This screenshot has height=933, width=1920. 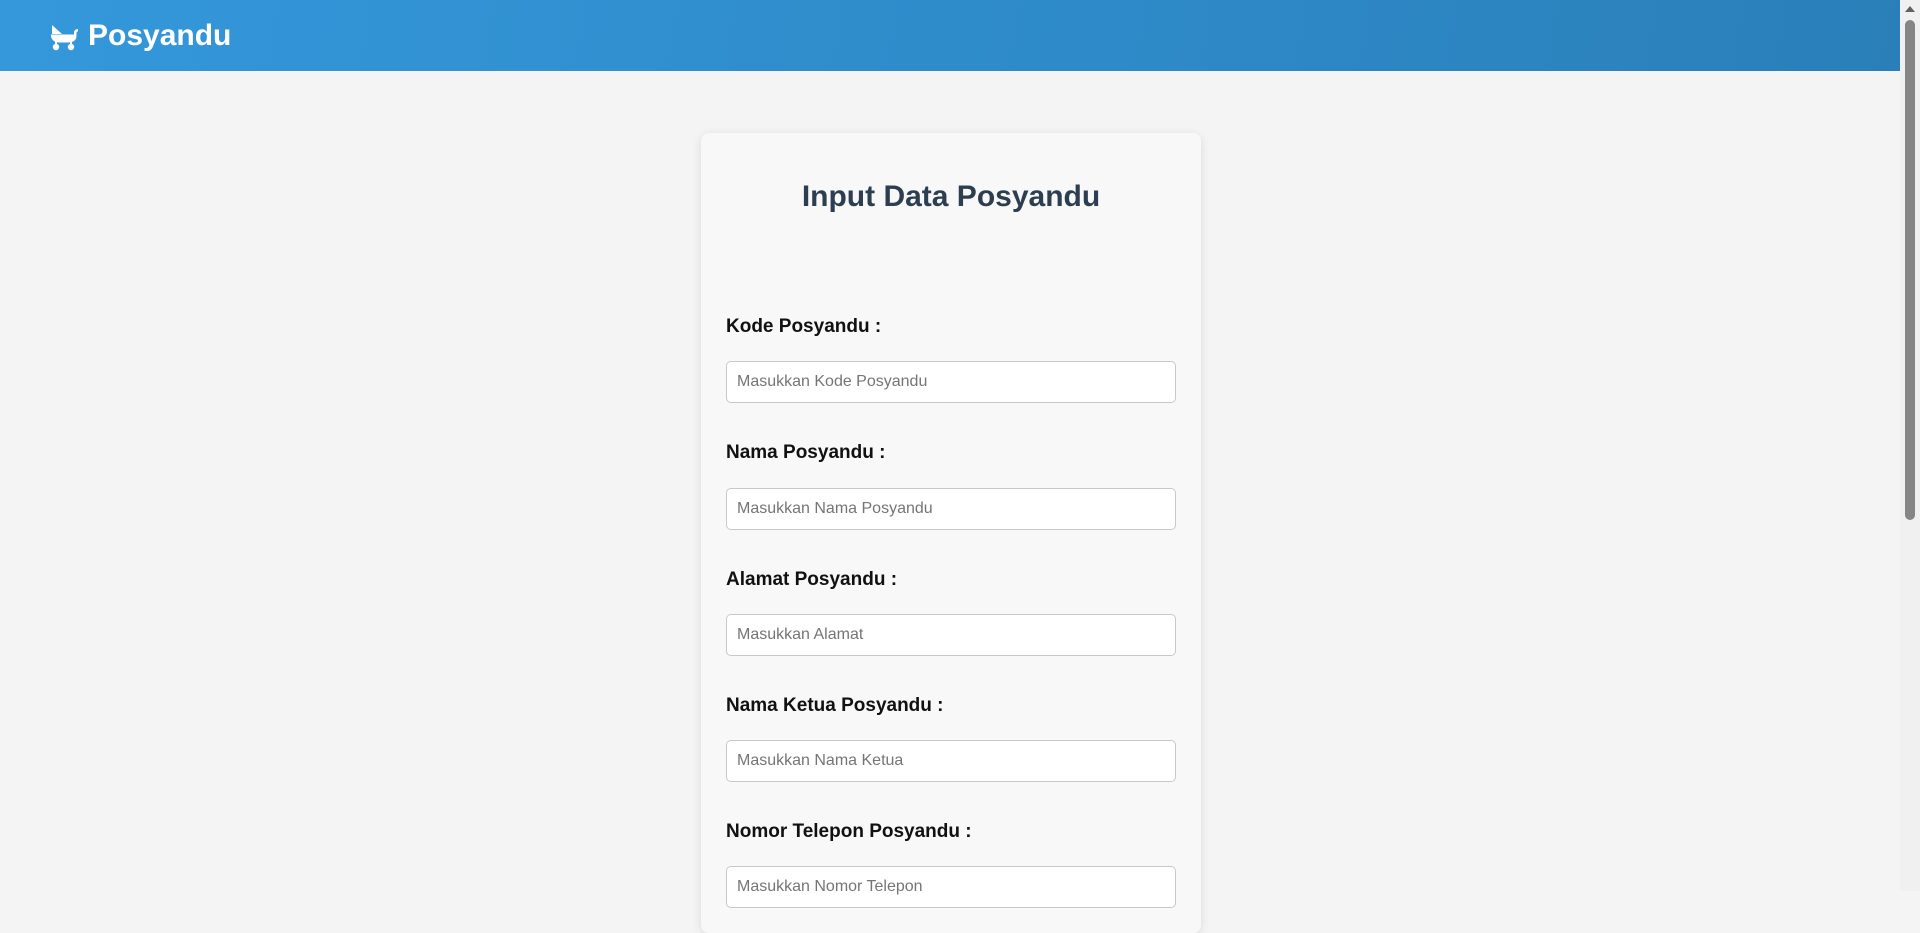 What do you see at coordinates (951, 509) in the screenshot?
I see `nama-posyandu-input` at bounding box center [951, 509].